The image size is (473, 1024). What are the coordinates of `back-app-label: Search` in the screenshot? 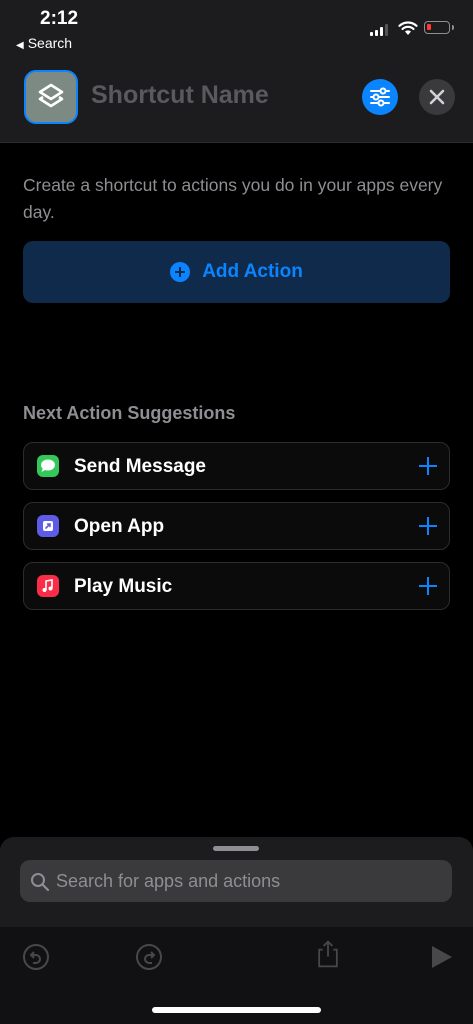 It's located at (50, 43).